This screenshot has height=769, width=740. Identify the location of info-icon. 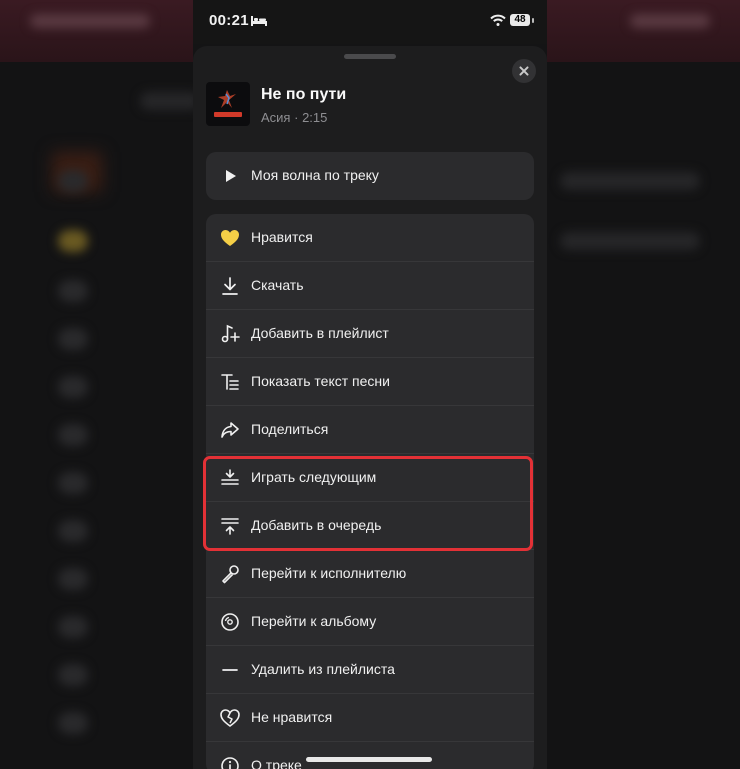
(230, 763).